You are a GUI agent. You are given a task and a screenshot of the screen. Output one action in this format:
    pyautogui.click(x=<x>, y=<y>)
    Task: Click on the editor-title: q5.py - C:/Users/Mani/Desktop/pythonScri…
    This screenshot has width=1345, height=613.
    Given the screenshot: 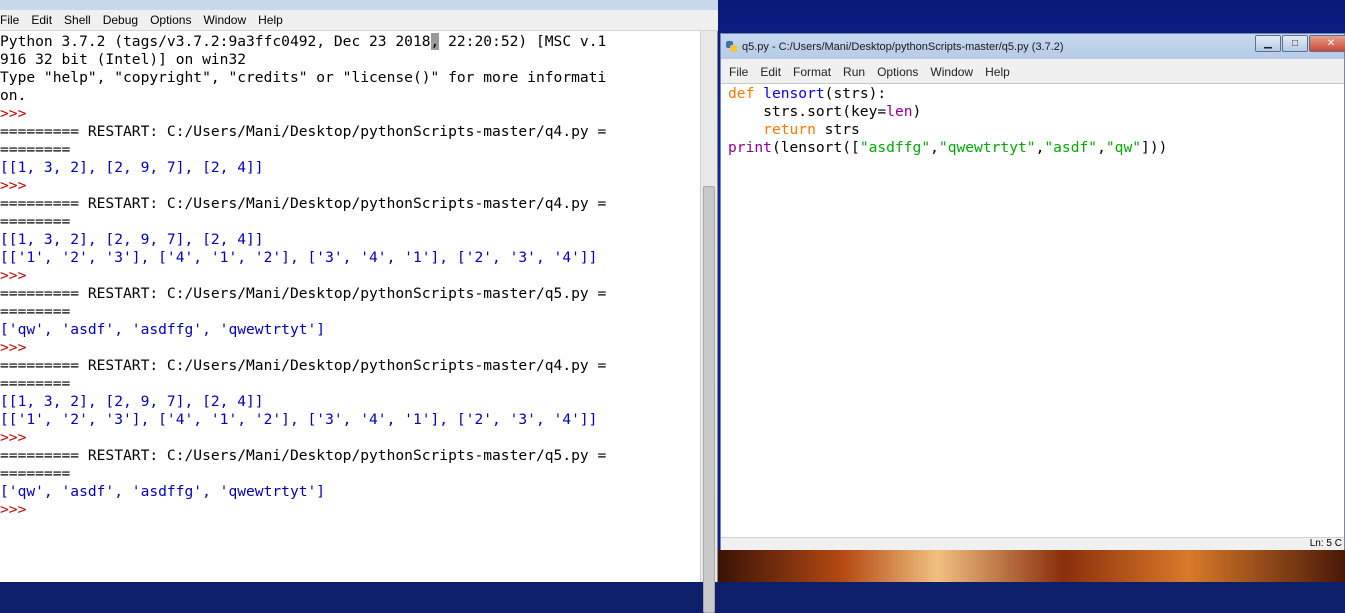 What is the action you would take?
    pyautogui.click(x=903, y=46)
    